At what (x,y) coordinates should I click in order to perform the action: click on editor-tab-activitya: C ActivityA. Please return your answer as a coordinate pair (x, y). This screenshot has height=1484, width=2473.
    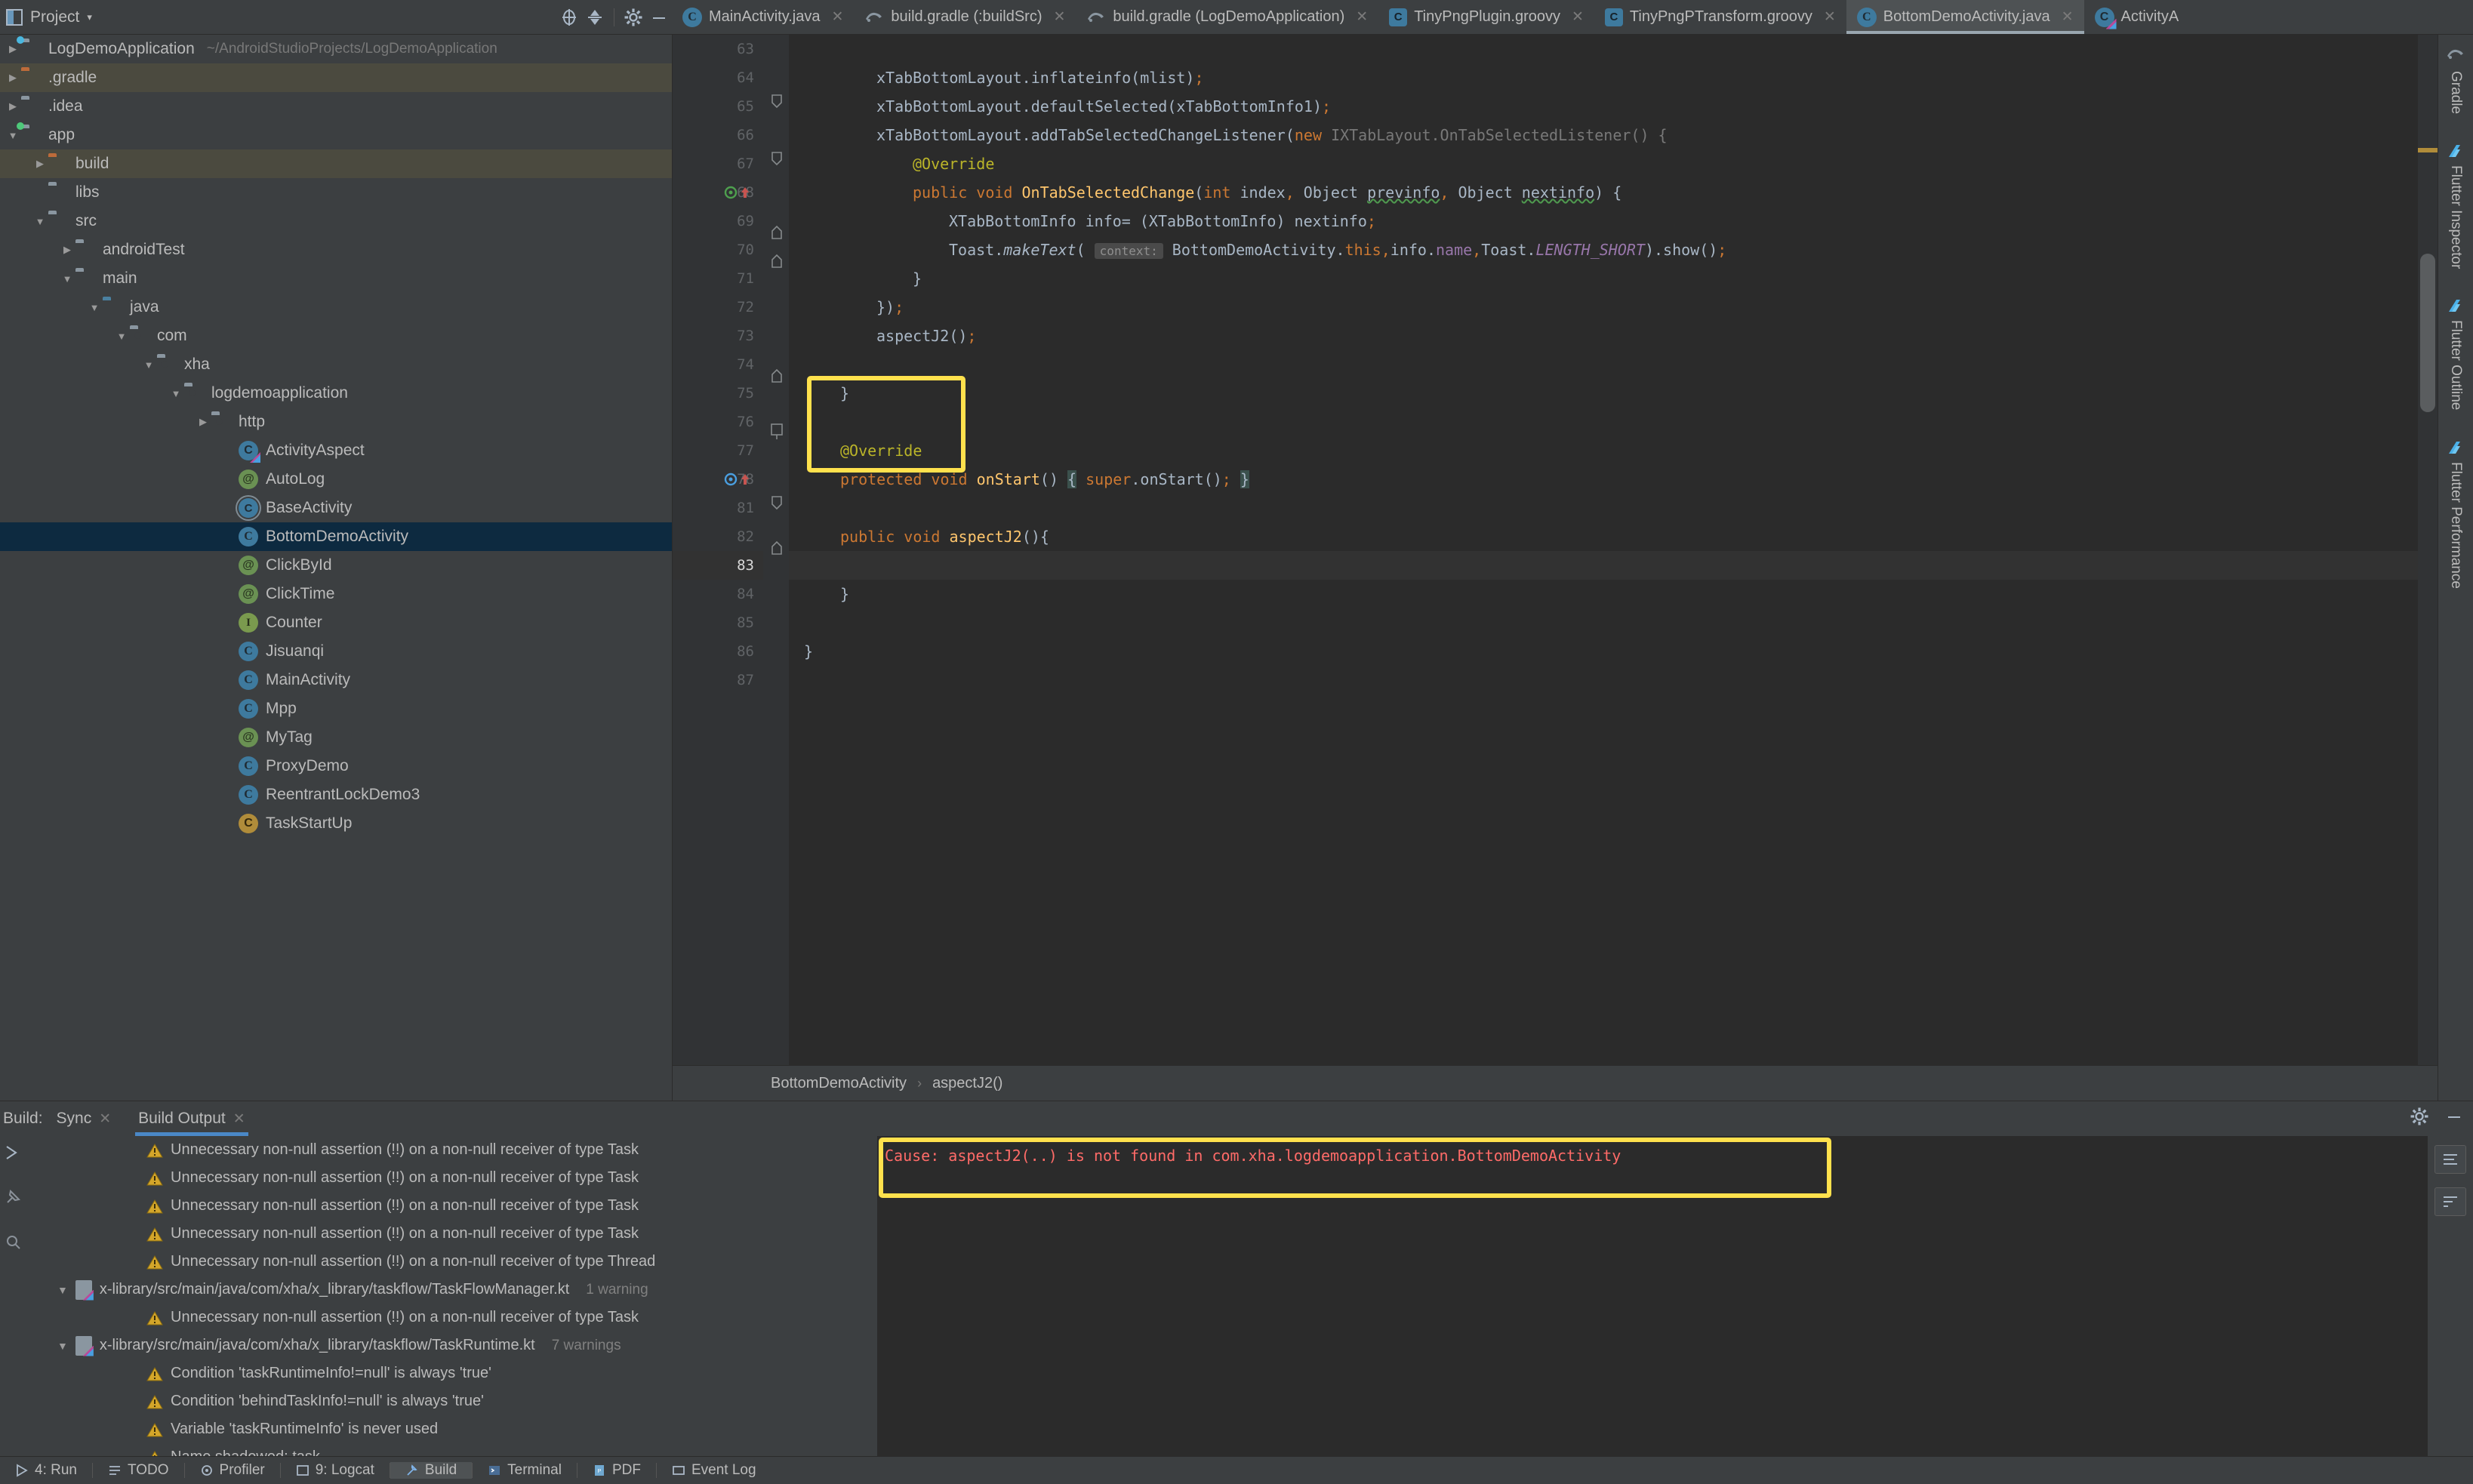
    Looking at the image, I should click on (2137, 17).